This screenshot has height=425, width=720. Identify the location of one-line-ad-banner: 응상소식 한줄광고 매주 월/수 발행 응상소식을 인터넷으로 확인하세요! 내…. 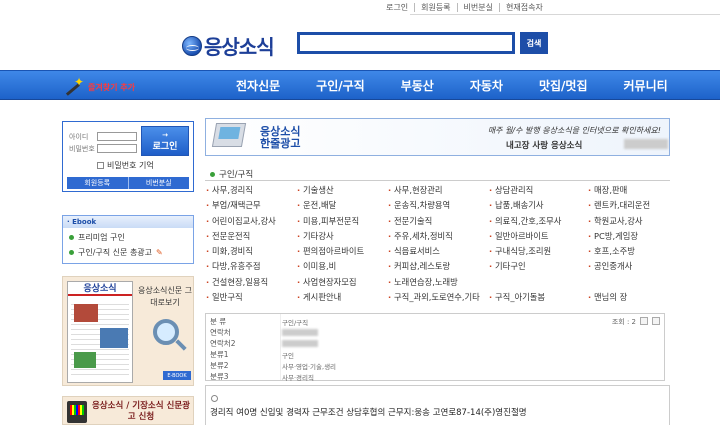
(437, 137).